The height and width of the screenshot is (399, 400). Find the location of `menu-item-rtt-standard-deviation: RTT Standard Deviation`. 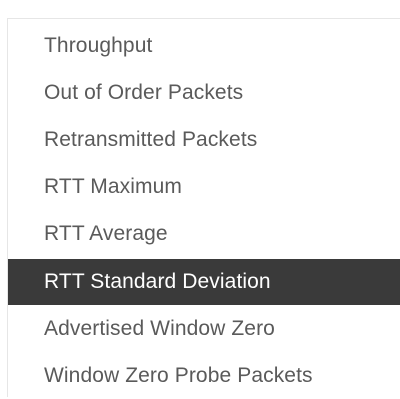

menu-item-rtt-standard-deviation: RTT Standard Deviation is located at coordinates (204, 282).